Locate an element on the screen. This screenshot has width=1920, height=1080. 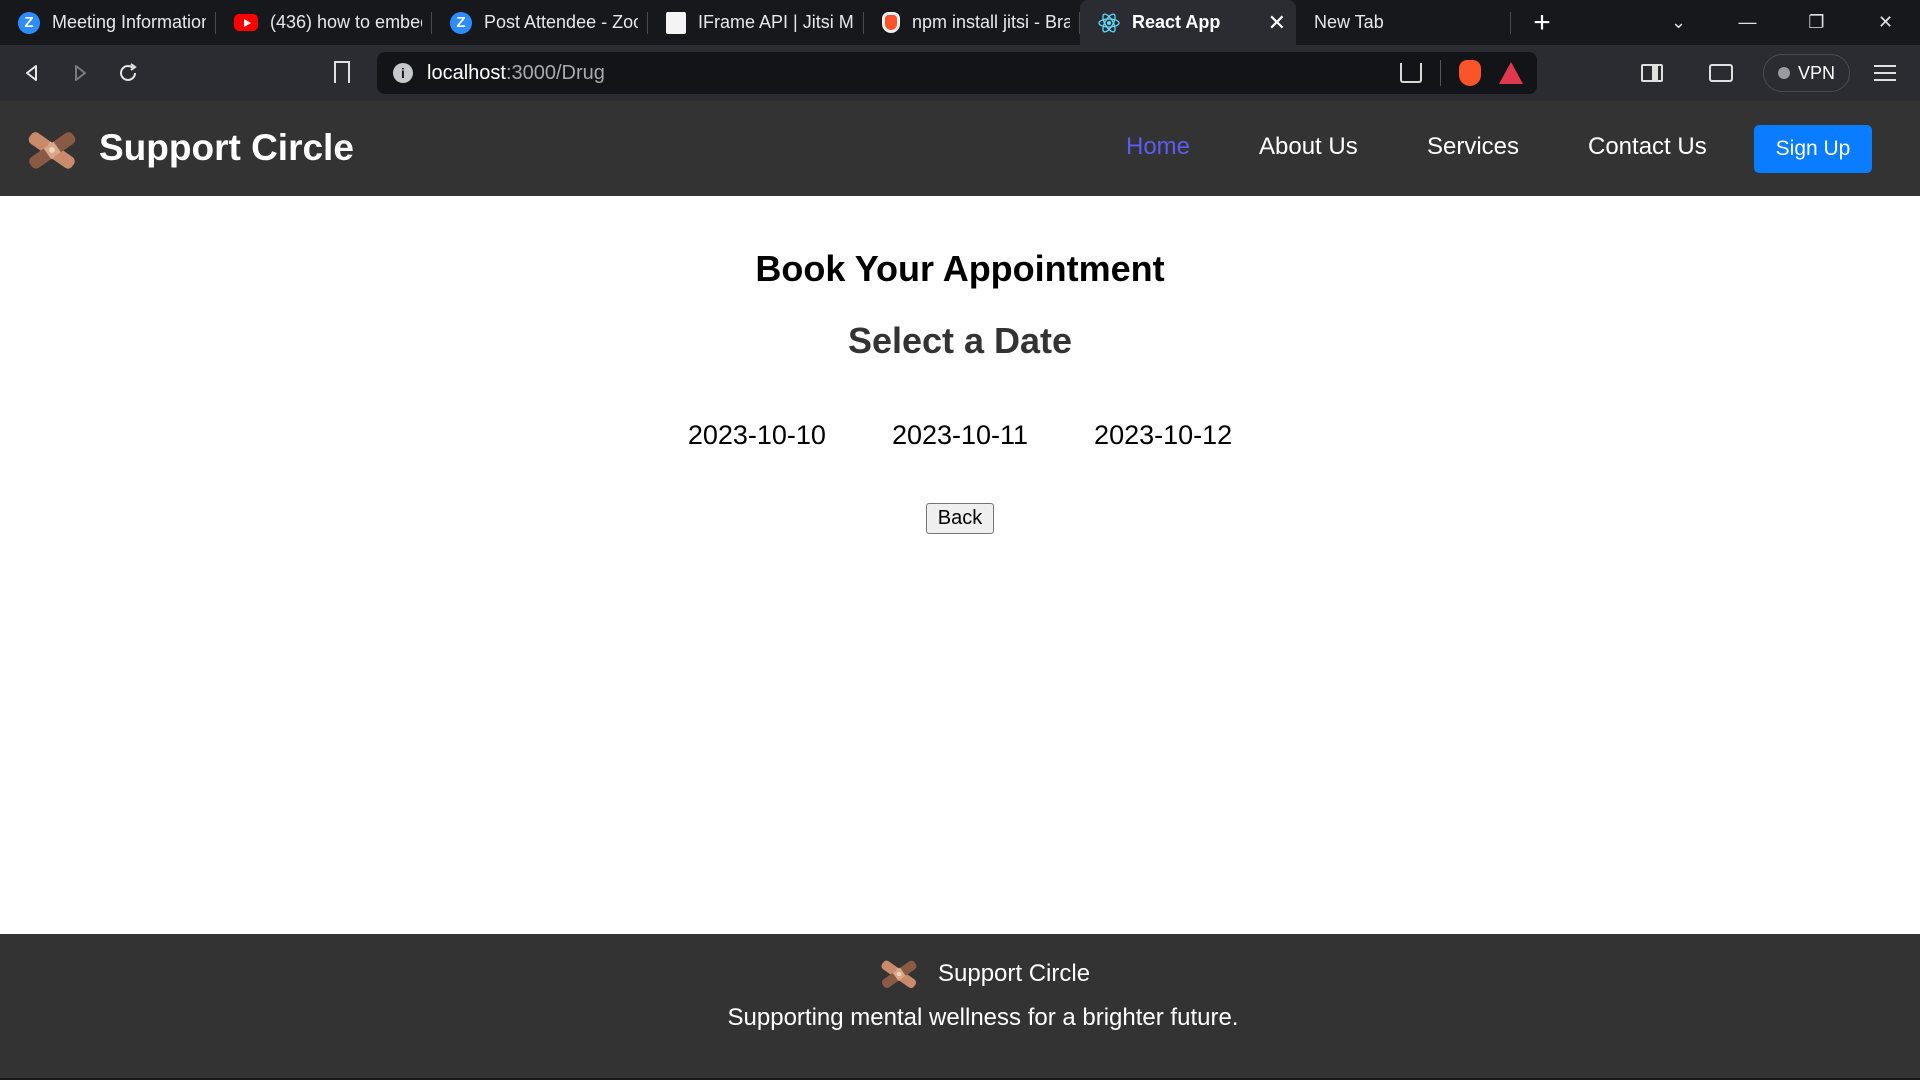
signup-button: Sign Up is located at coordinates (1813, 149).